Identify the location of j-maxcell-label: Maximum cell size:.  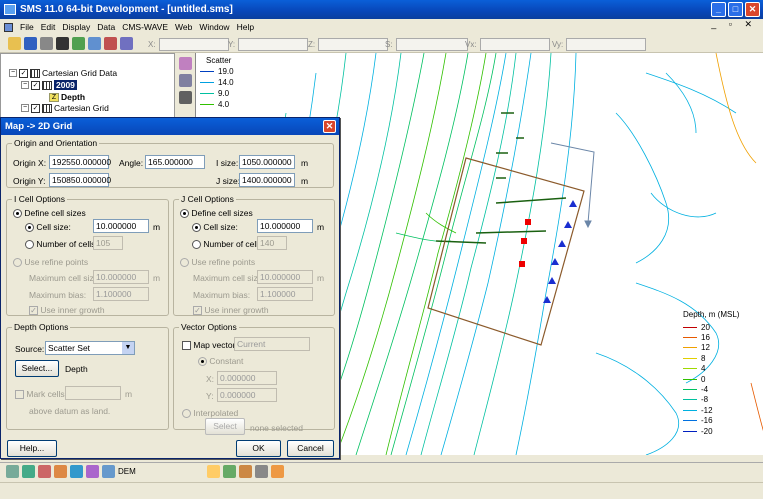
(229, 278).